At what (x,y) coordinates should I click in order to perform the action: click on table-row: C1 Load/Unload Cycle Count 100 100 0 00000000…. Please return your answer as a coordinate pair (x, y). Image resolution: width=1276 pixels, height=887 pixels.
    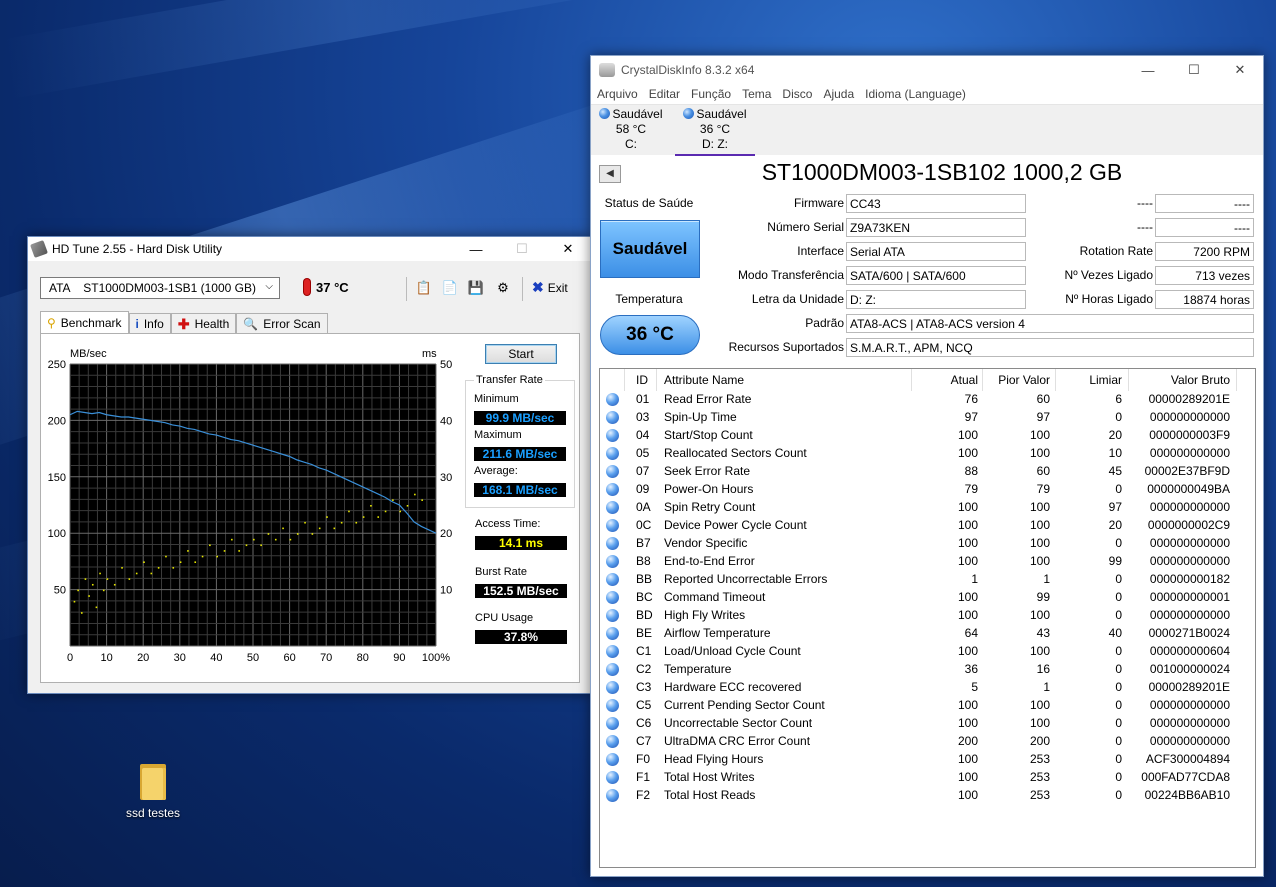
    Looking at the image, I should click on (927, 652).